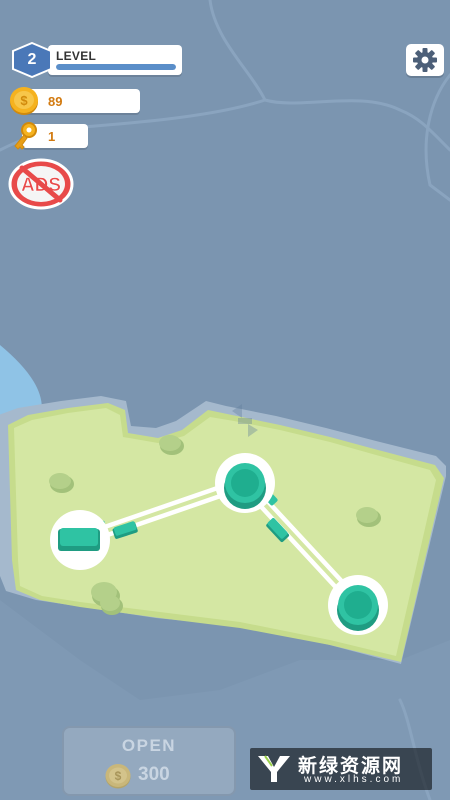 The width and height of the screenshot is (450, 800). Describe the element at coordinates (115, 60) in the screenshot. I see `level-panel: LEVEL` at that location.